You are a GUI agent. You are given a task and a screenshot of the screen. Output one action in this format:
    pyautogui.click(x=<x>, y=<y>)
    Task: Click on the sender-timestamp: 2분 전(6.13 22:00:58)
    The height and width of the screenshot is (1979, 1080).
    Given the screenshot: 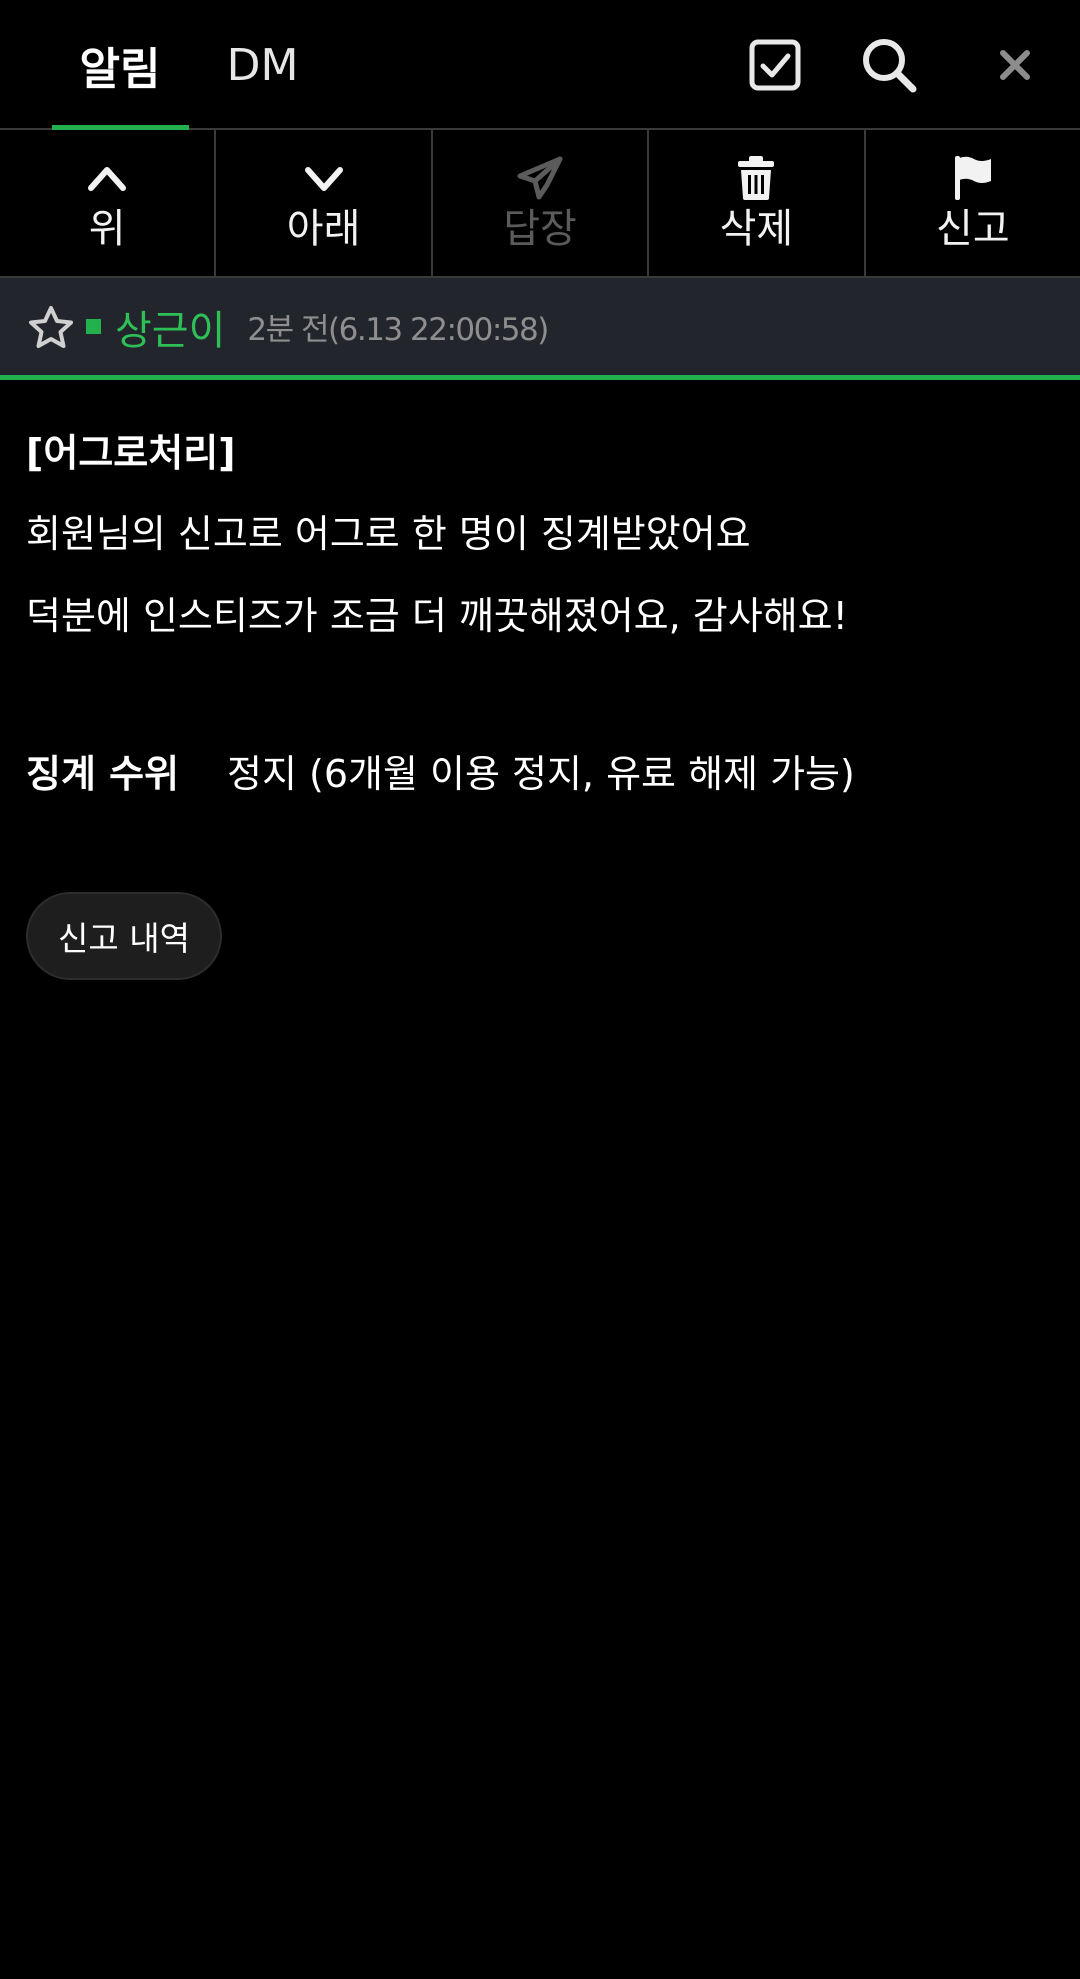 What is the action you would take?
    pyautogui.click(x=398, y=330)
    